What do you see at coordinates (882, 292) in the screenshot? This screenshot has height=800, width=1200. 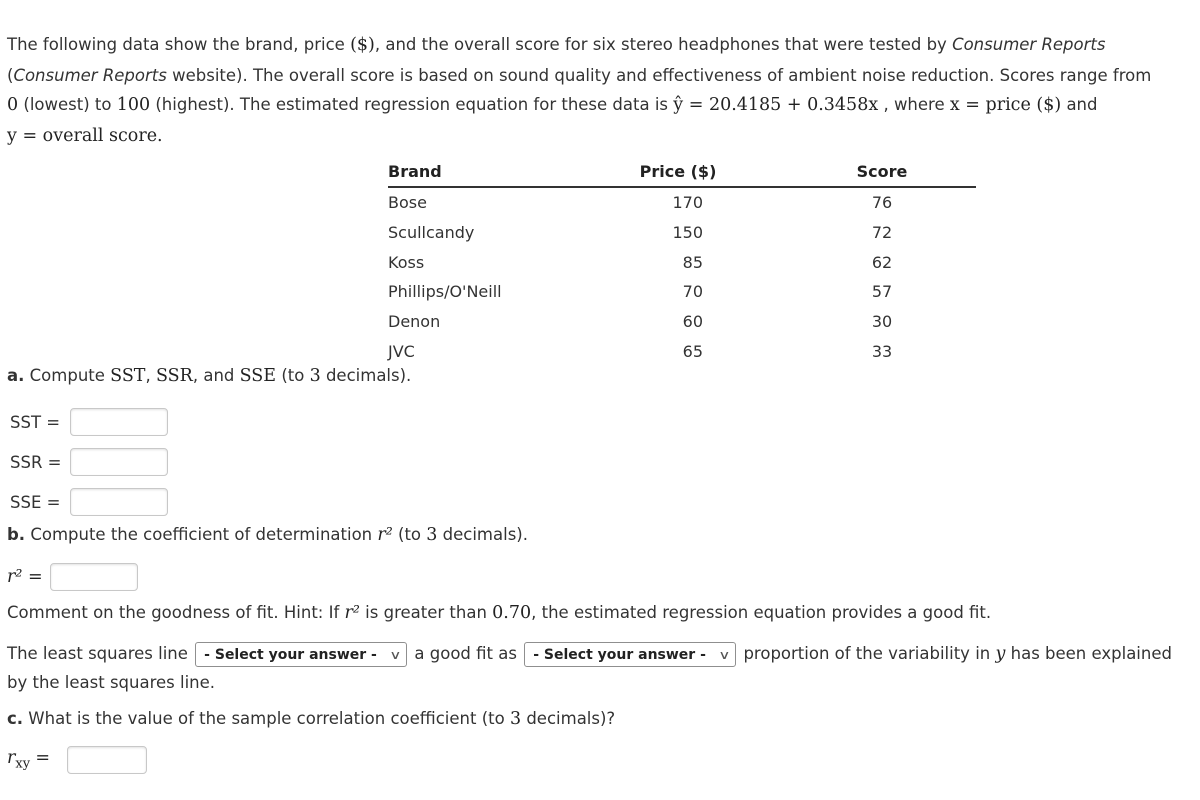 I see `cell-score: 57` at bounding box center [882, 292].